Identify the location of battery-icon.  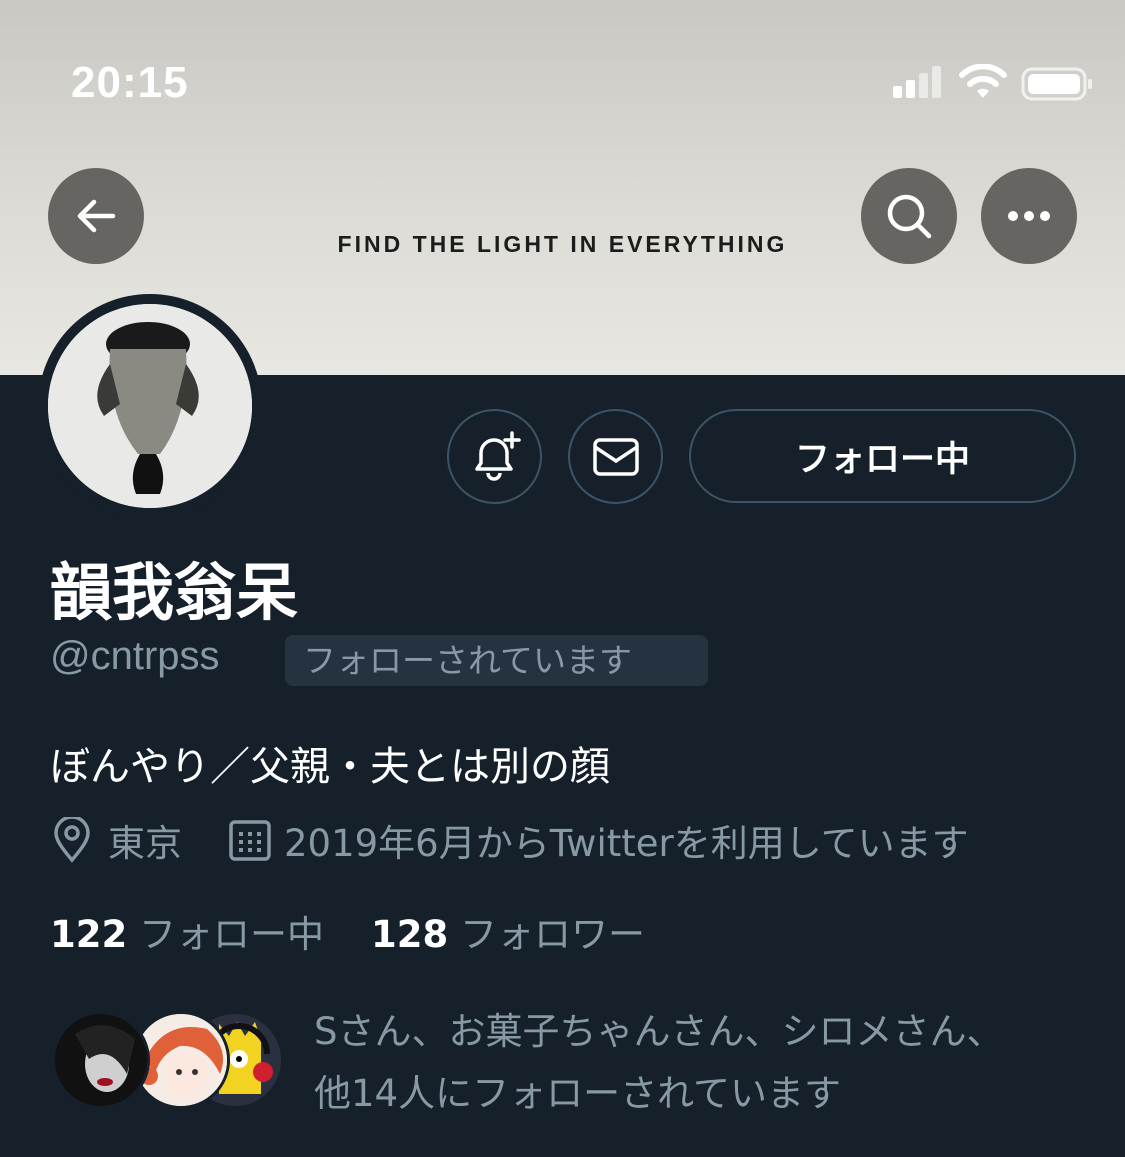
(1056, 84).